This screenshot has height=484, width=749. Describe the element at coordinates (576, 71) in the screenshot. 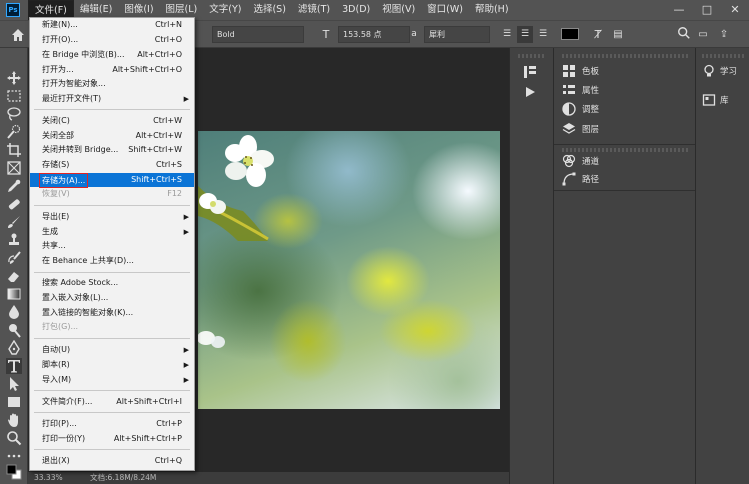

I see `panel-swatches: 色板` at that location.